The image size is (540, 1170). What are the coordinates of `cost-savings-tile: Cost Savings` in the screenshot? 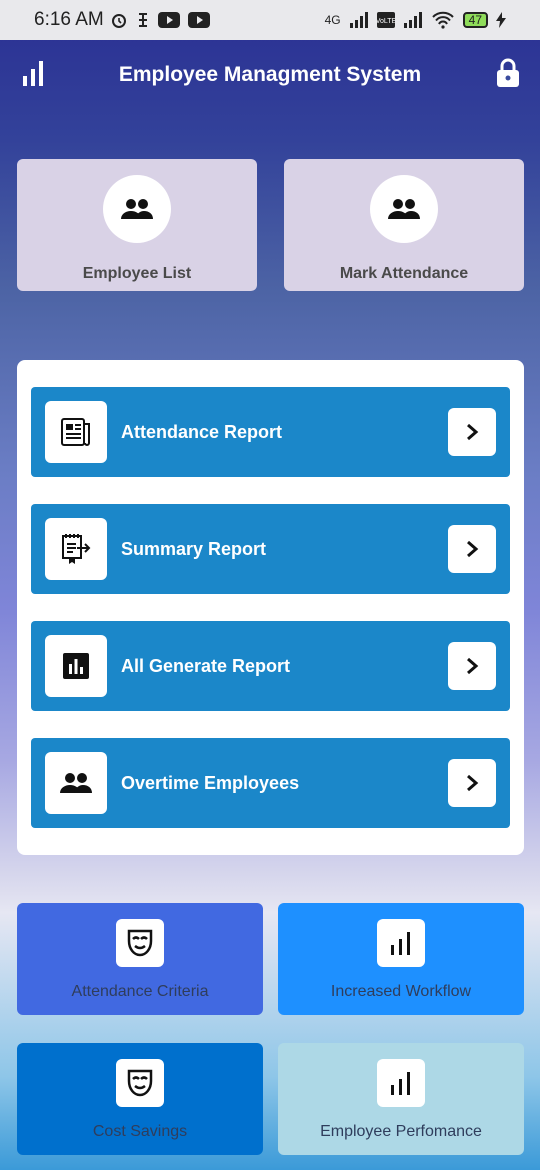 It's located at (140, 1099).